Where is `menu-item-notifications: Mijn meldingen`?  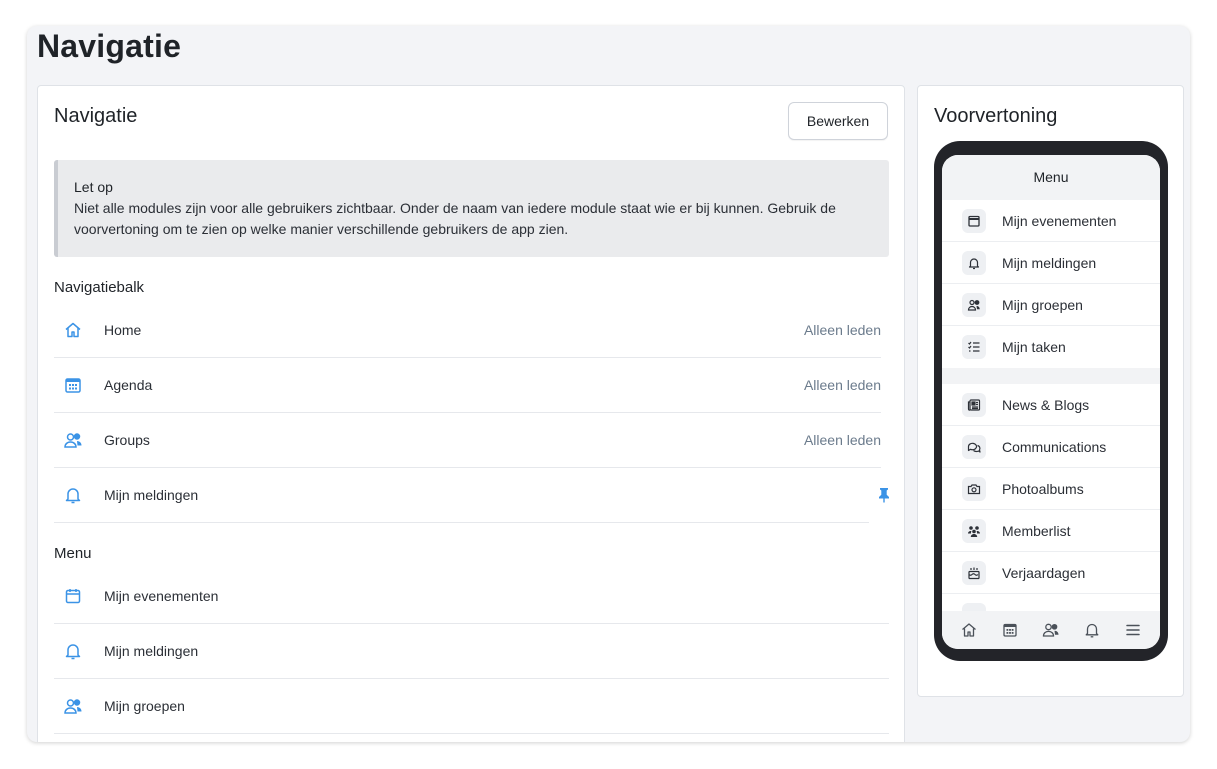
menu-item-notifications: Mijn meldingen is located at coordinates (471, 651).